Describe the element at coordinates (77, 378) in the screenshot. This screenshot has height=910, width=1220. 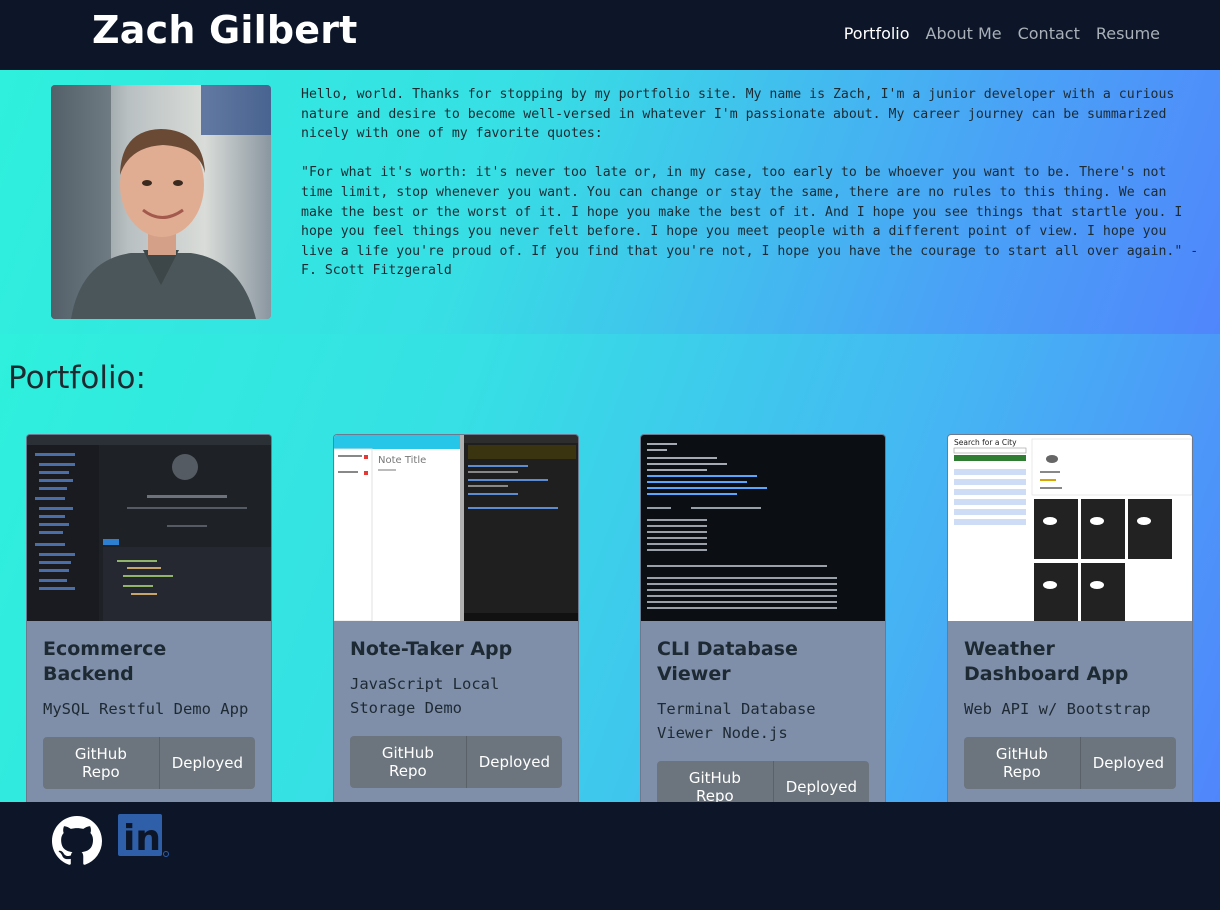
I see `portfolio-heading: Portfolio:` at that location.